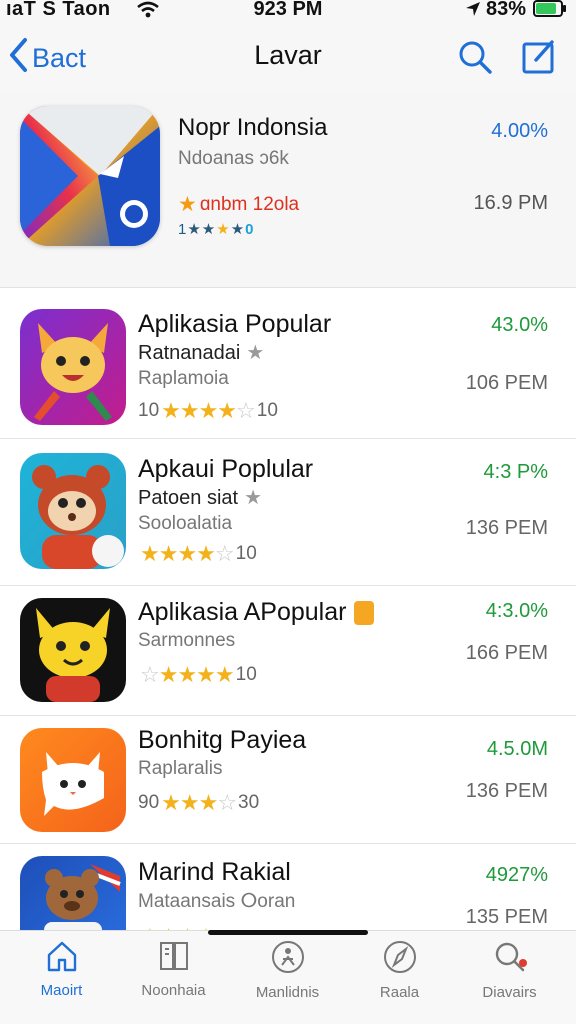 The height and width of the screenshot is (1024, 576). What do you see at coordinates (73, 780) in the screenshot?
I see `white-cat-icon` at bounding box center [73, 780].